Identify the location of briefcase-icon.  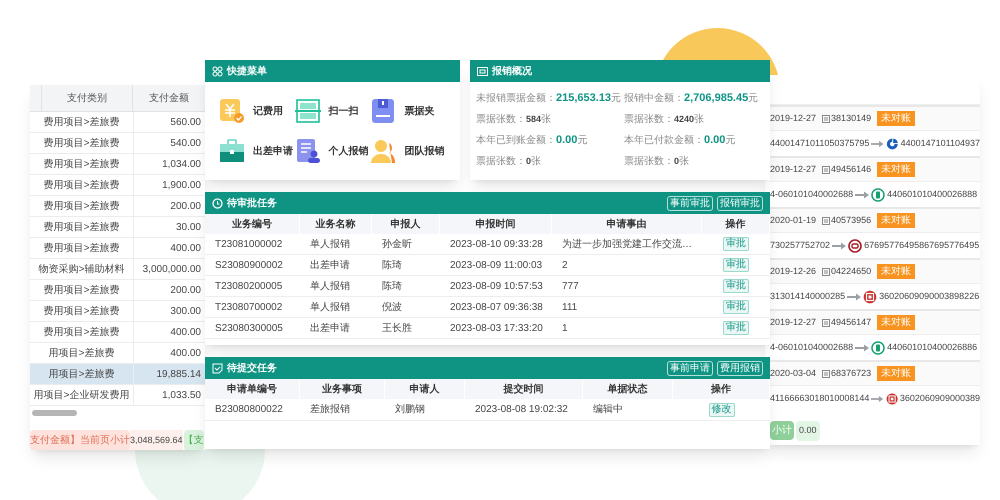
(232, 151).